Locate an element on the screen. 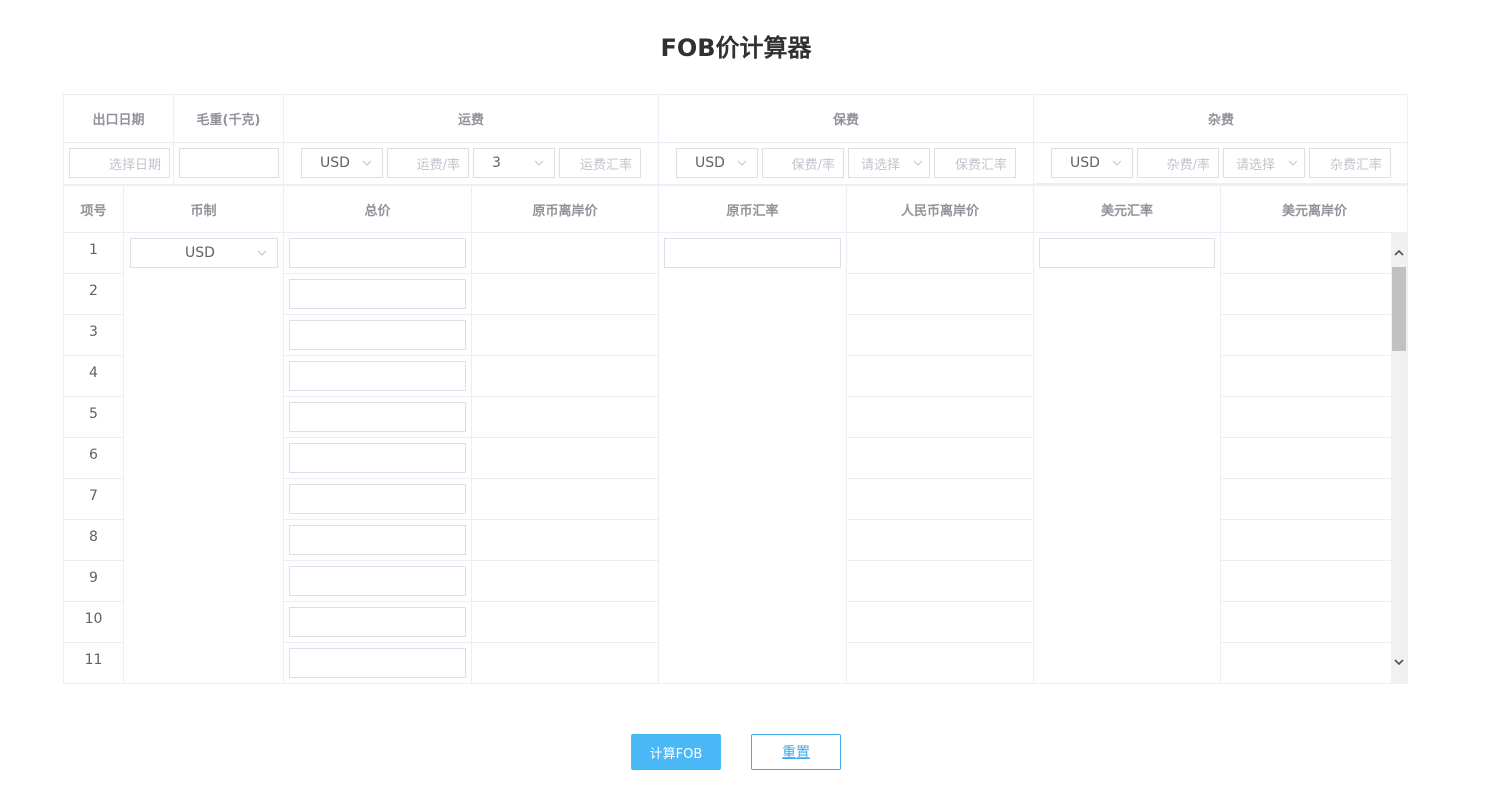 The width and height of the screenshot is (1485, 811). usd-fx-column is located at coordinates (1127, 458).